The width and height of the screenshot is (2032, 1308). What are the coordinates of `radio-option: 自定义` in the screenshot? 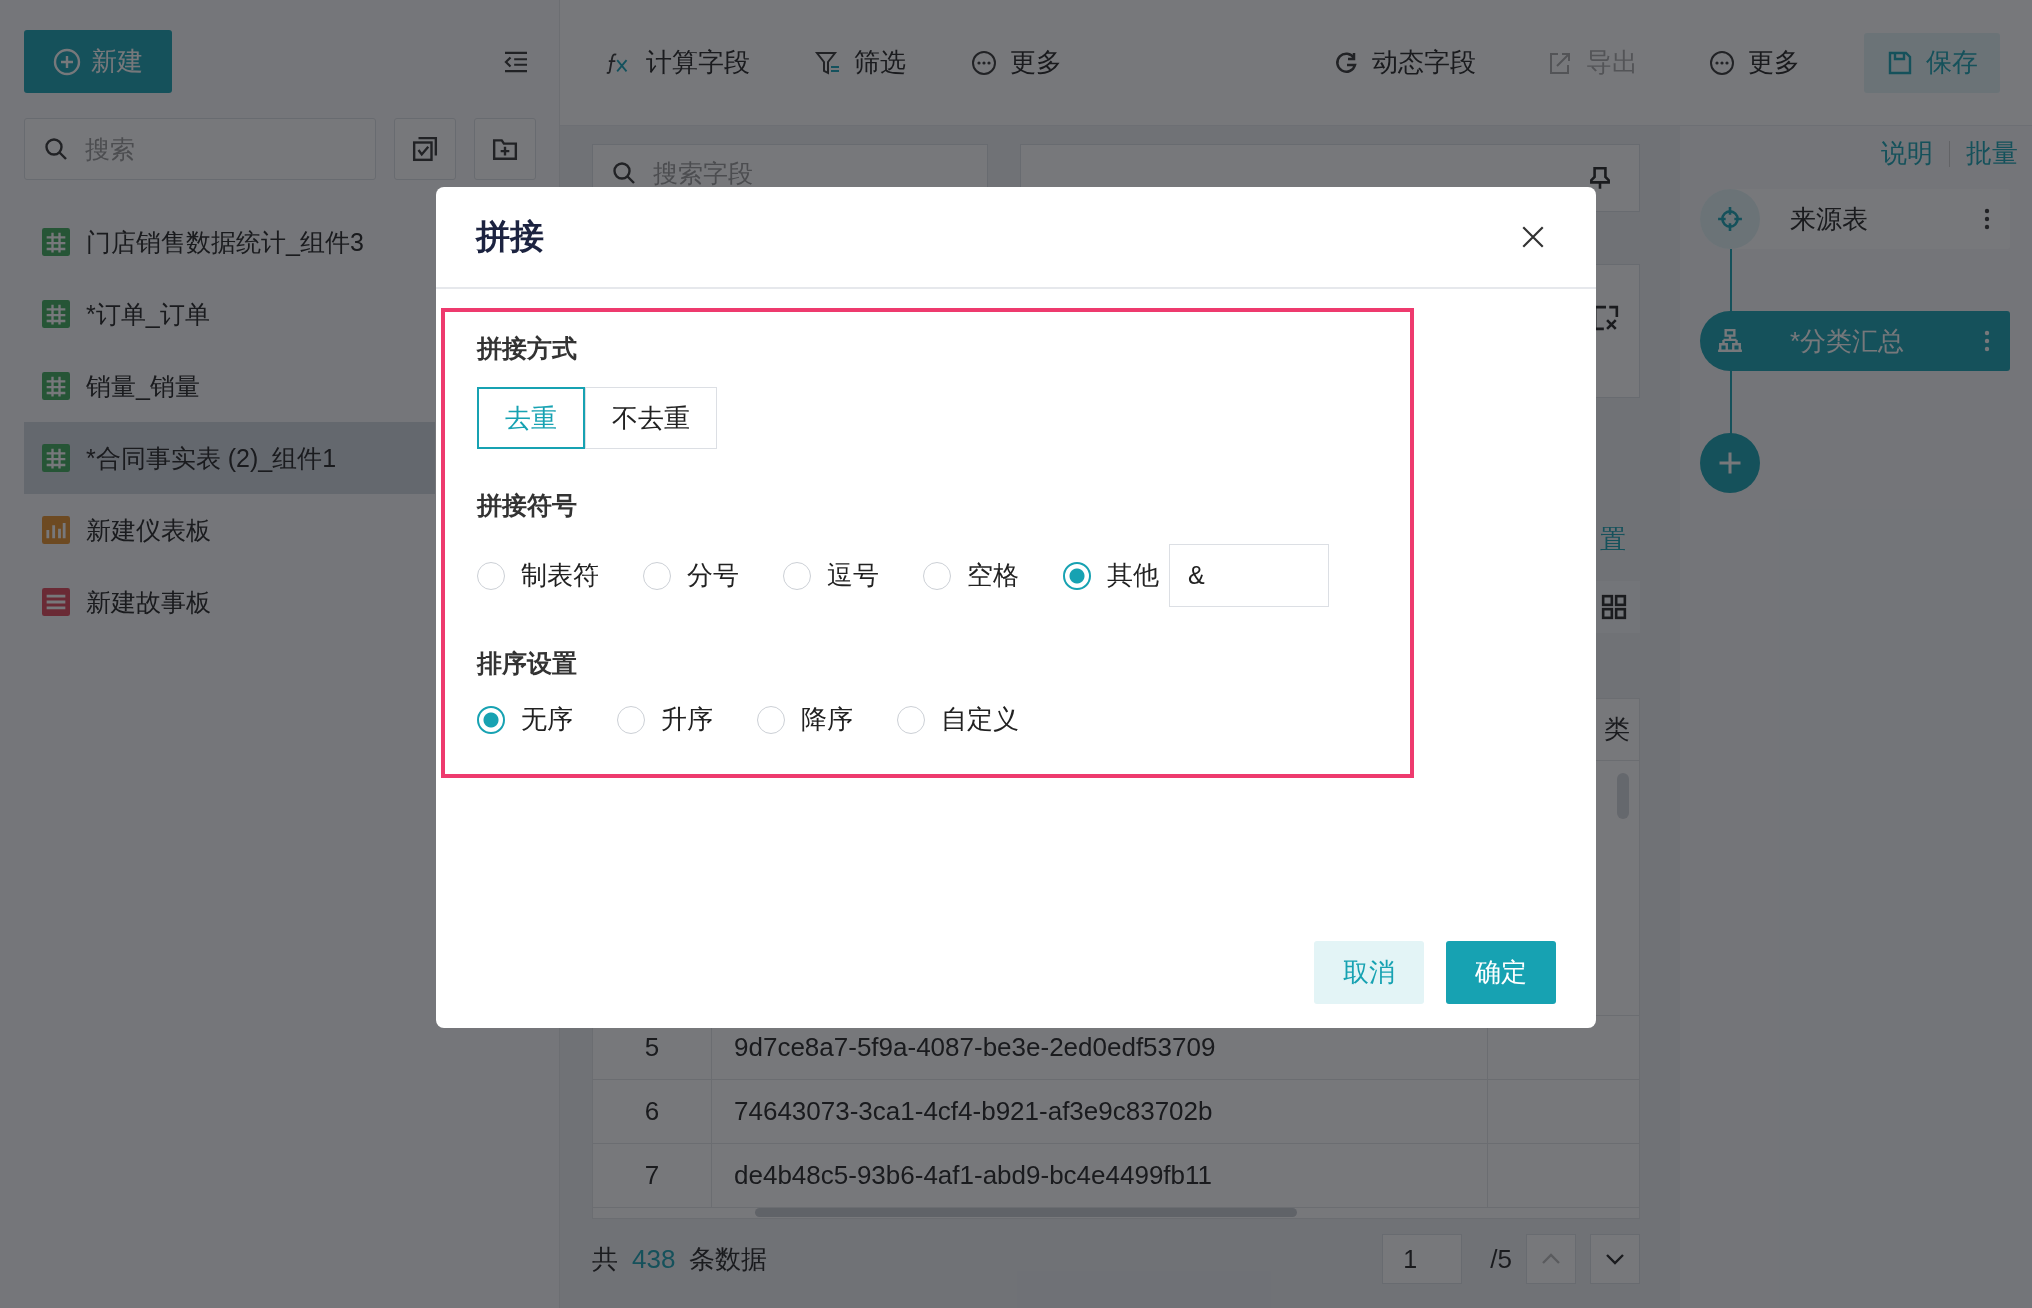 It's located at (958, 719).